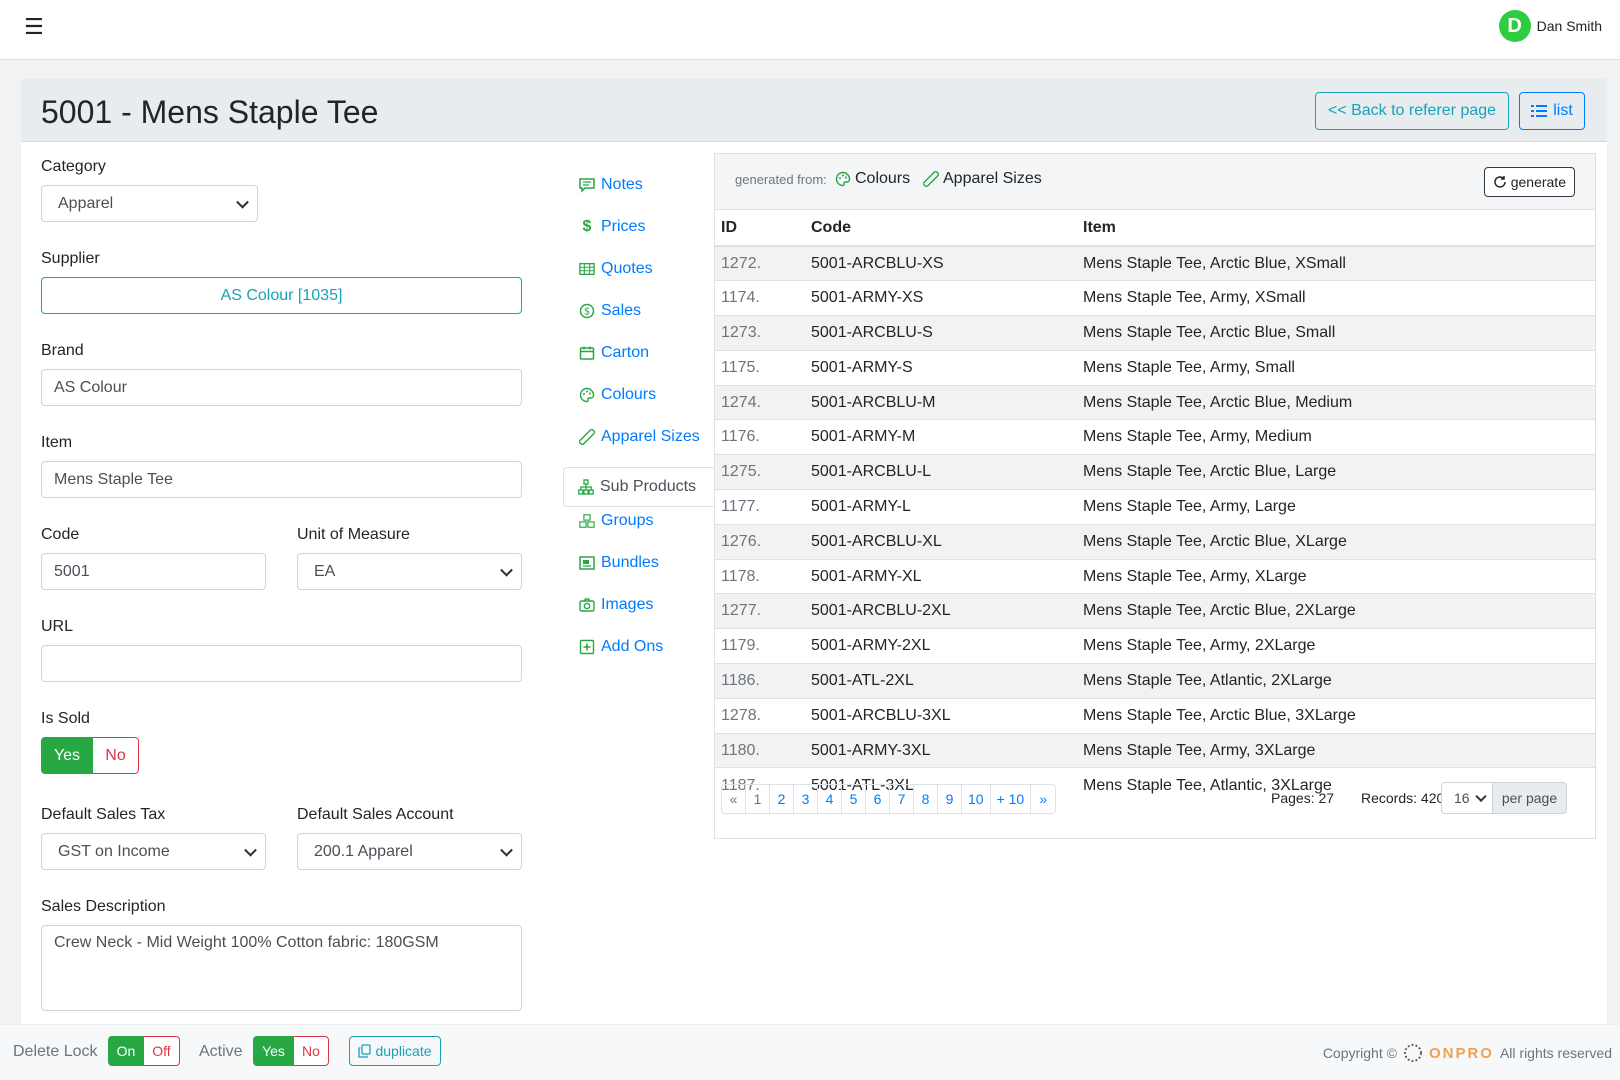 The image size is (1620, 1080). I want to click on uom-label: Unit of Measure, so click(353, 534).